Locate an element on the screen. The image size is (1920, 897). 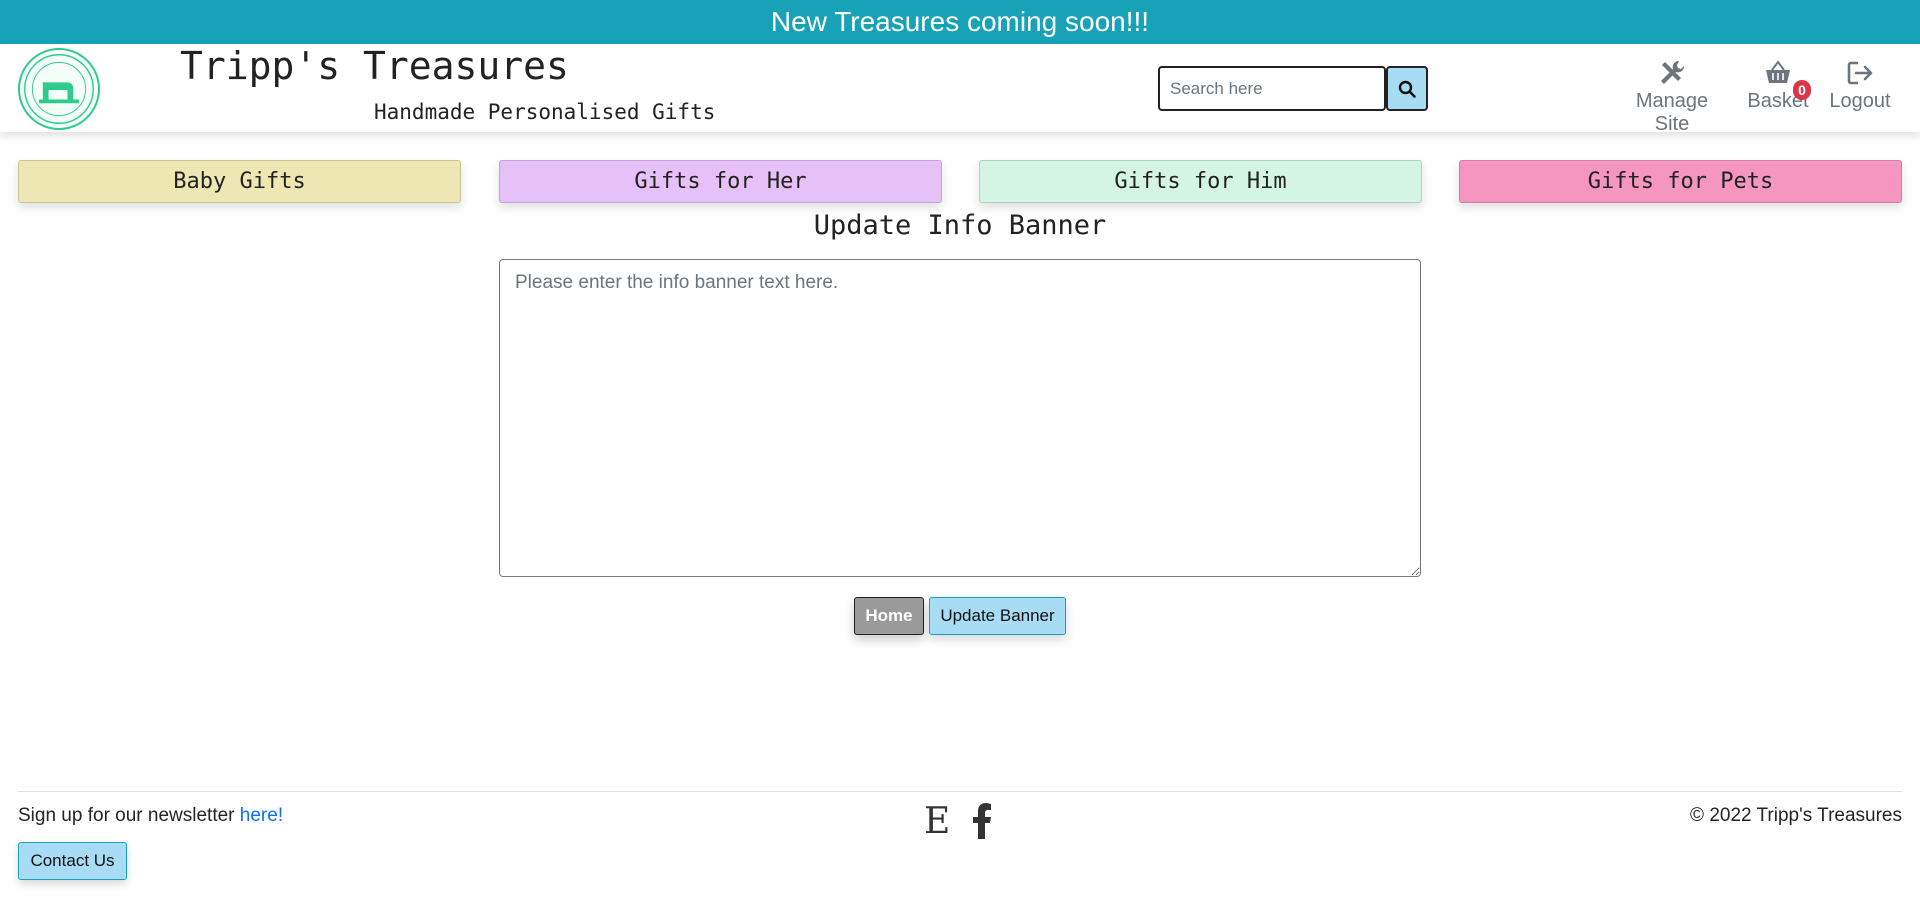
manage-site-link: Manage Site is located at coordinates (1672, 97).